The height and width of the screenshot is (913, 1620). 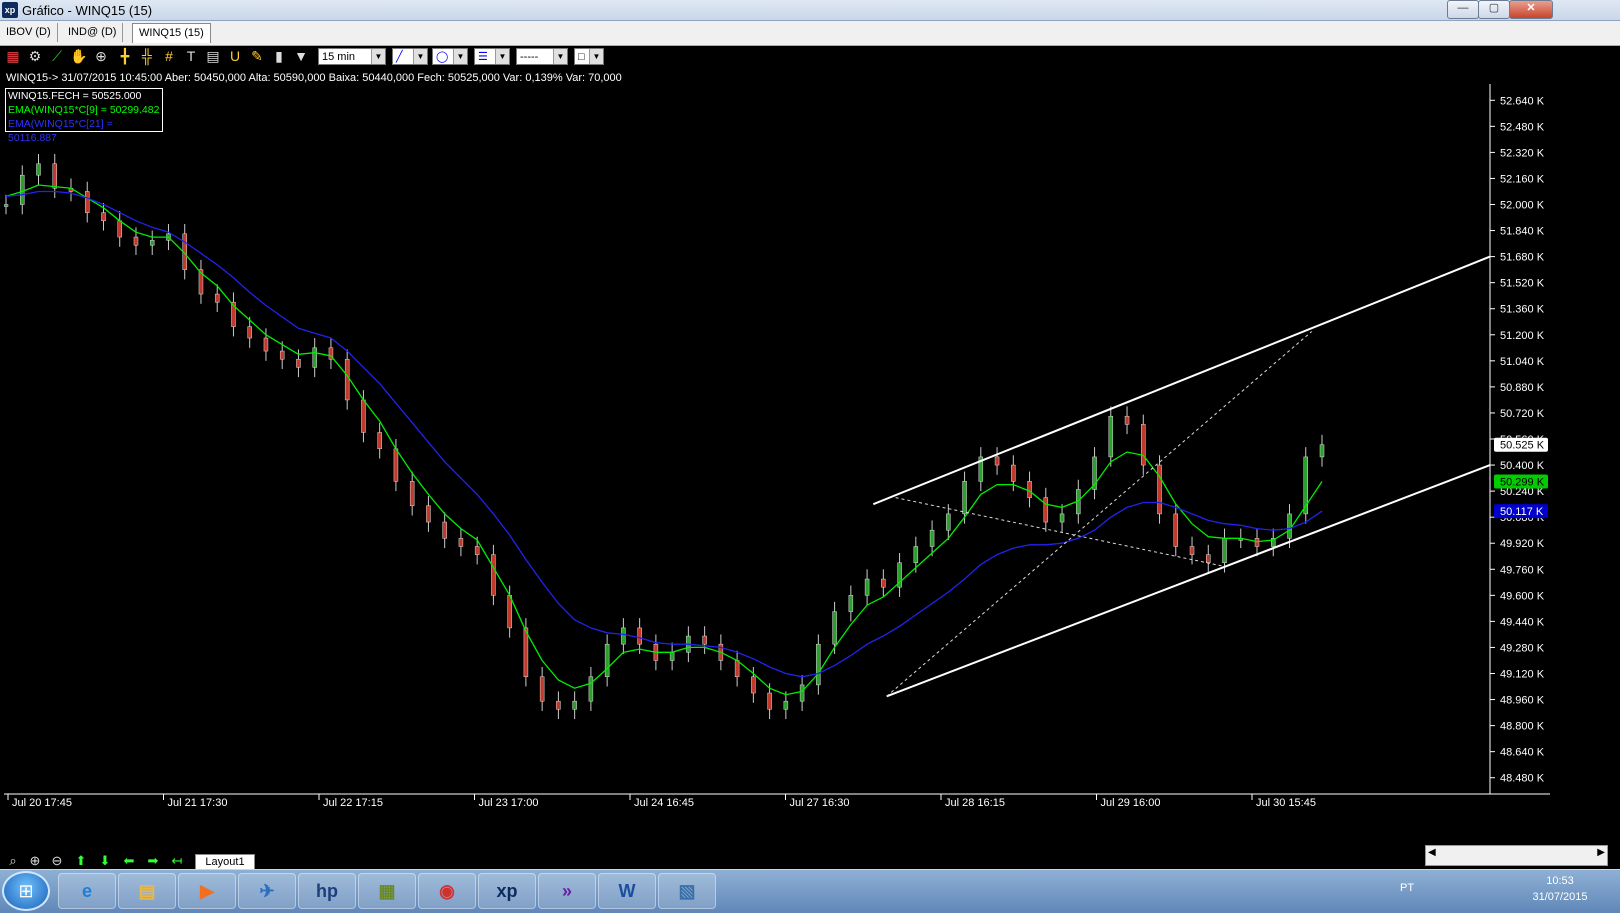 What do you see at coordinates (147, 56) in the screenshot?
I see `cursor-icon: ╬` at bounding box center [147, 56].